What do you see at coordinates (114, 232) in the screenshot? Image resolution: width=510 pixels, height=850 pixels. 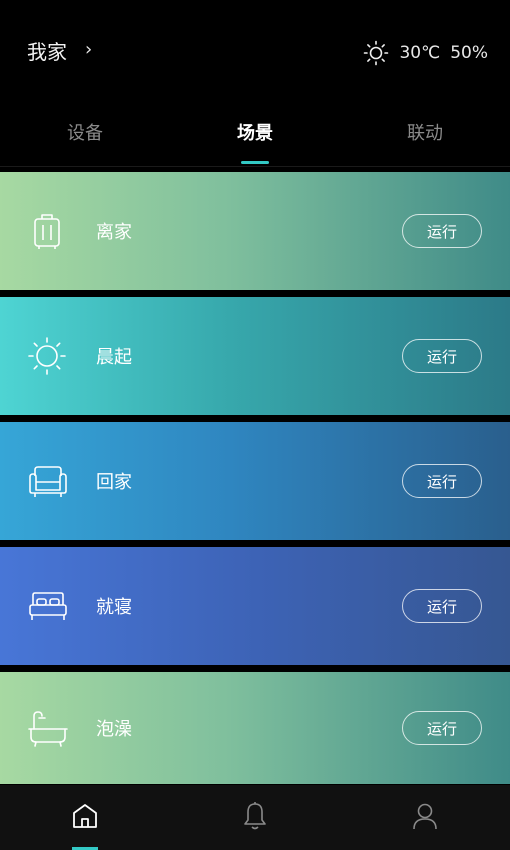 I see `scene-label: 离家` at bounding box center [114, 232].